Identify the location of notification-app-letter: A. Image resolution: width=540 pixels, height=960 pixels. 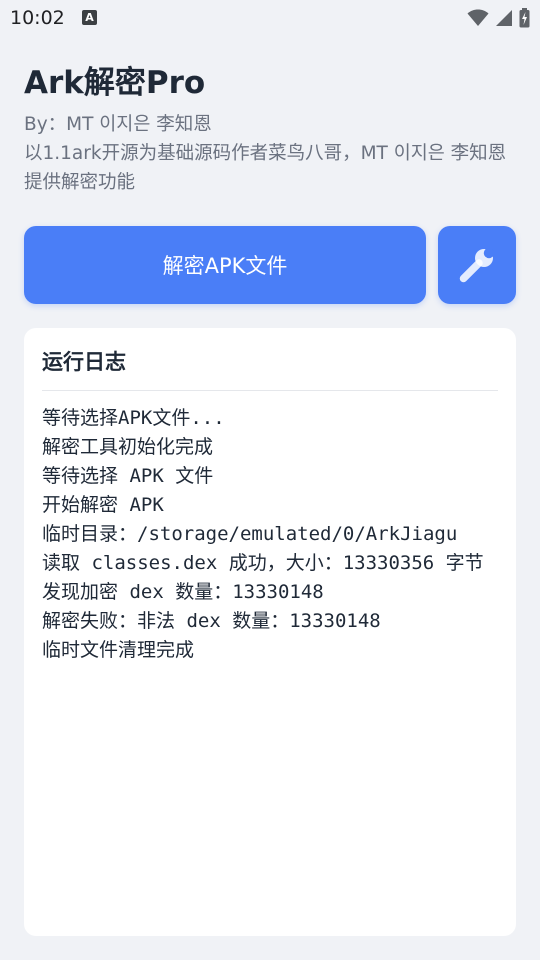
(89, 17).